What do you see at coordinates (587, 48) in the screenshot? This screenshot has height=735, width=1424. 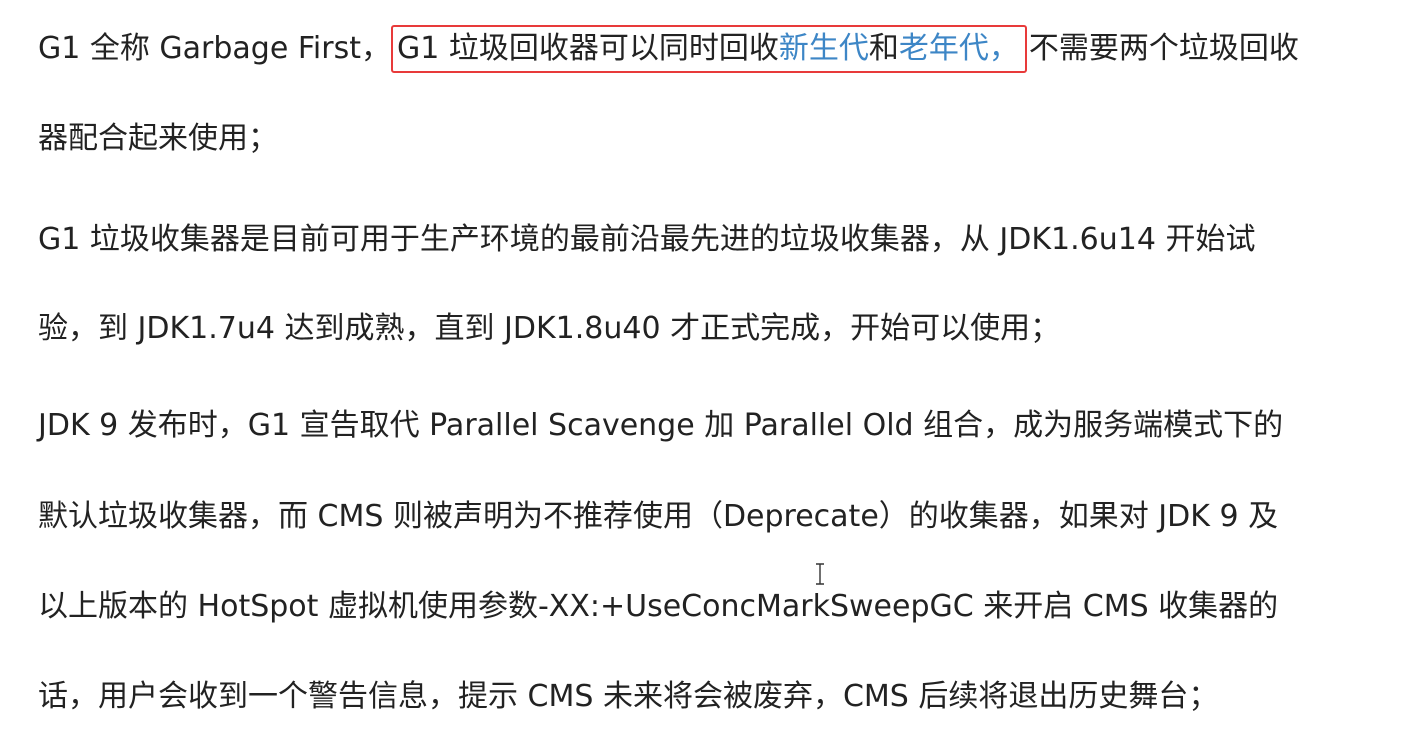 I see `highlight-text: G1 垃圾回收器可以同时回收` at bounding box center [587, 48].